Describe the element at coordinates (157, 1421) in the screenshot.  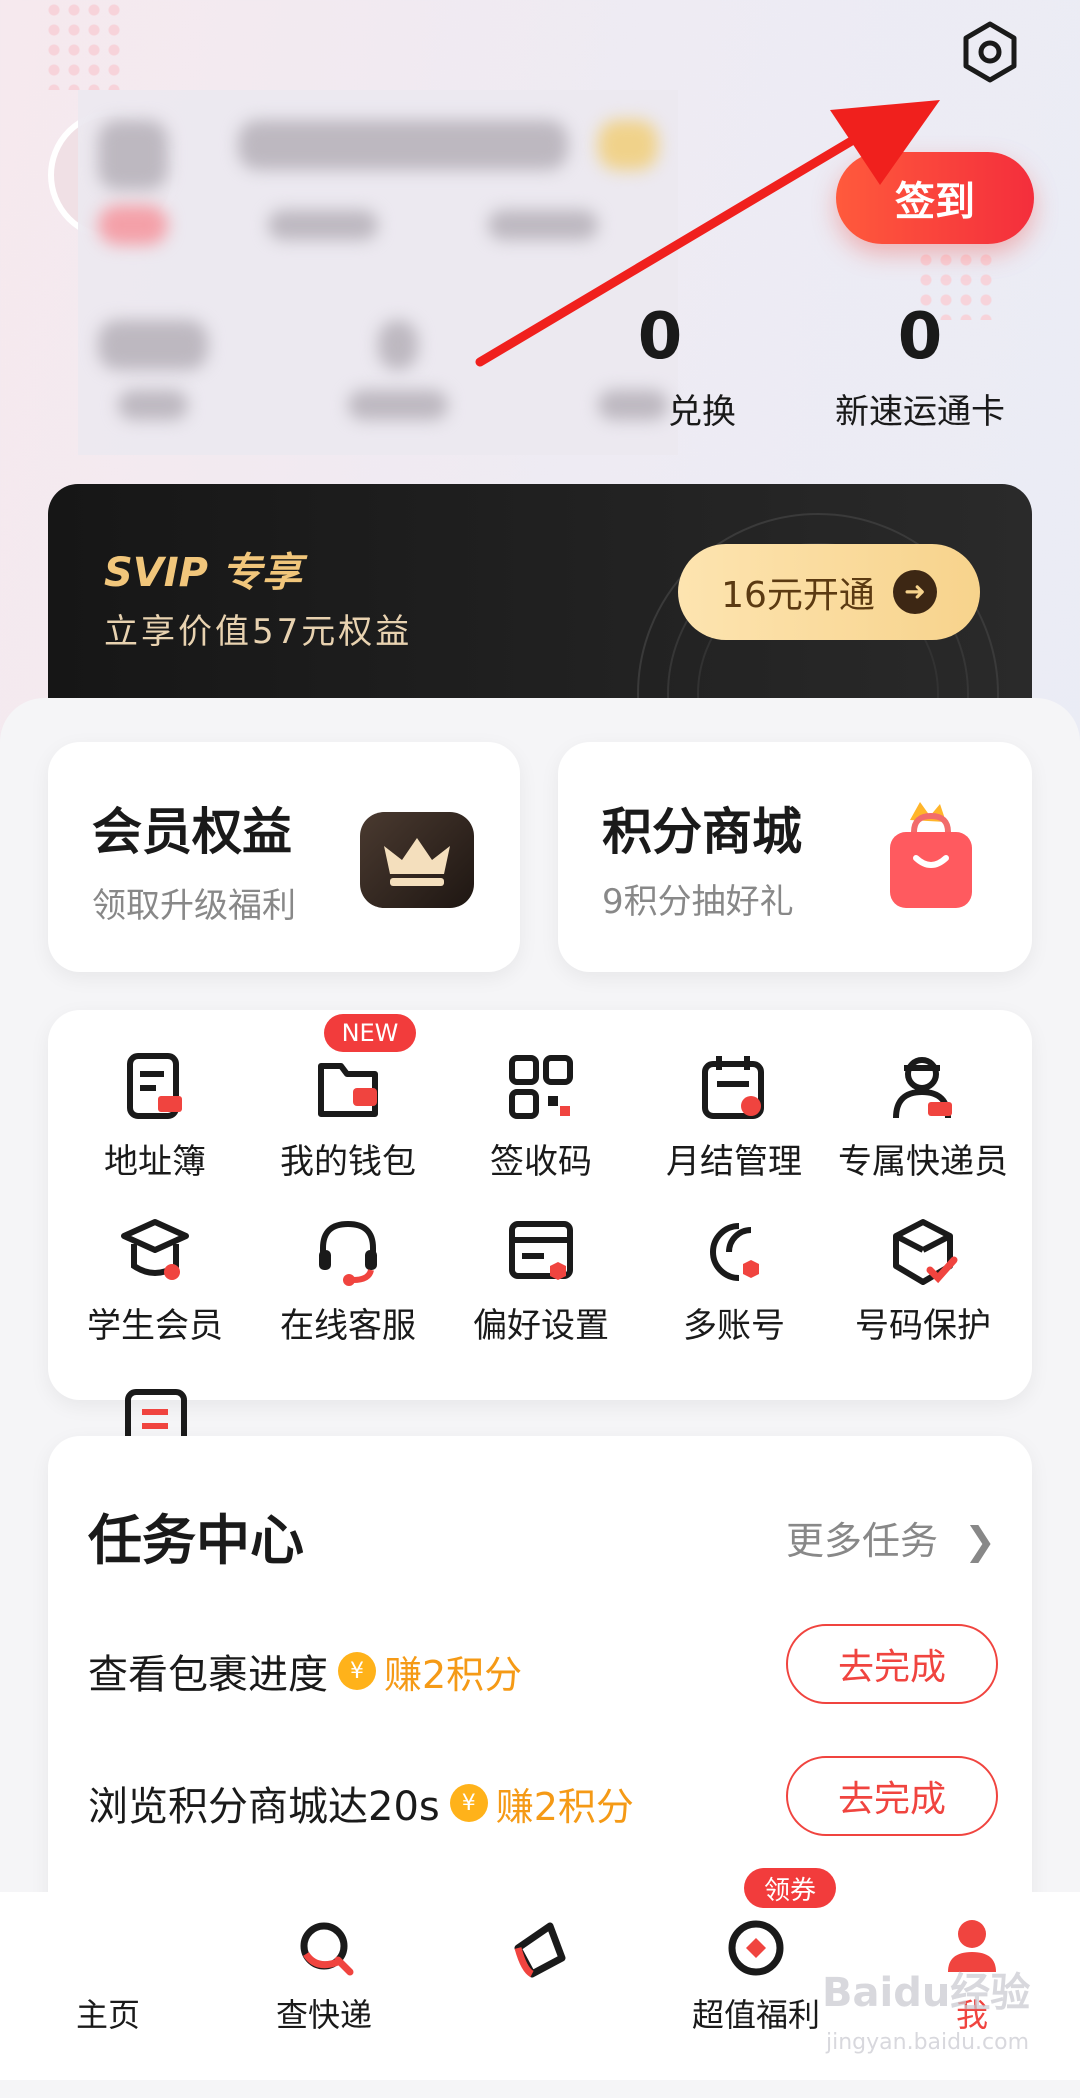
I see `document-icon` at that location.